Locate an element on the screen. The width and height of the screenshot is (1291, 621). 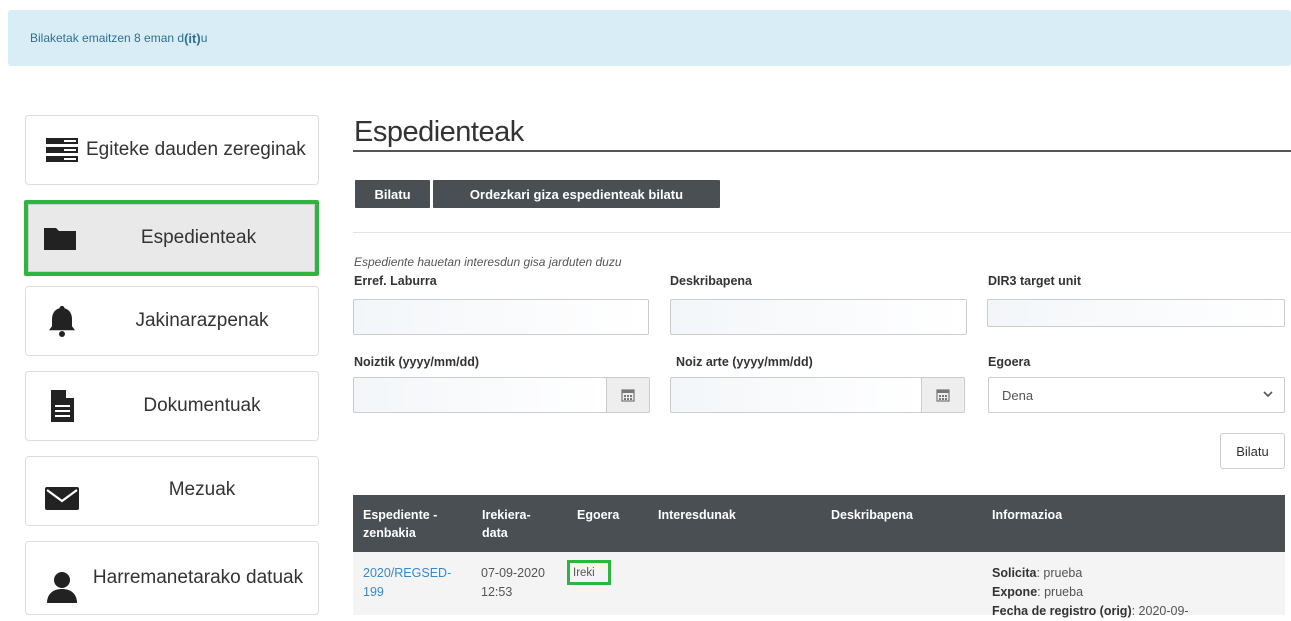
sidebar-item-label: Mezuak is located at coordinates (202, 489).